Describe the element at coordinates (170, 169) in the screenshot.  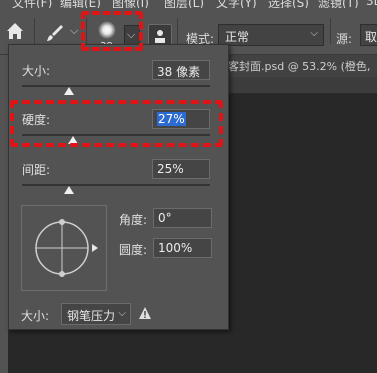
I see `spacing-value: 25%` at that location.